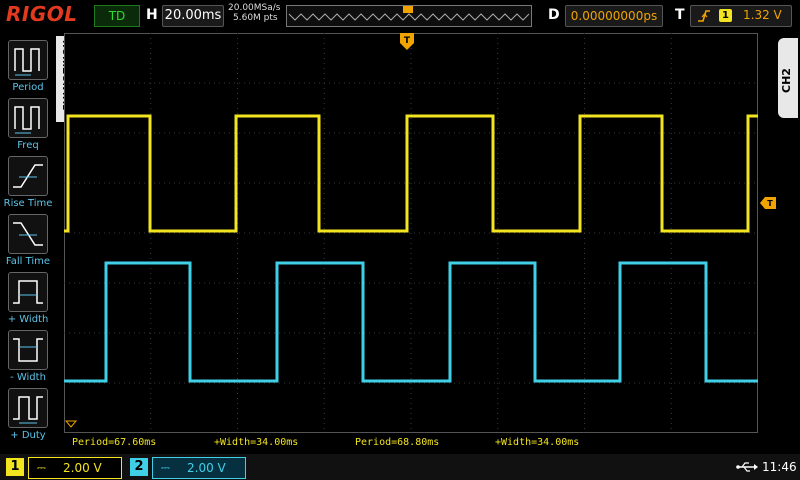 The height and width of the screenshot is (480, 800). I want to click on ch2-badge: 2, so click(139, 467).